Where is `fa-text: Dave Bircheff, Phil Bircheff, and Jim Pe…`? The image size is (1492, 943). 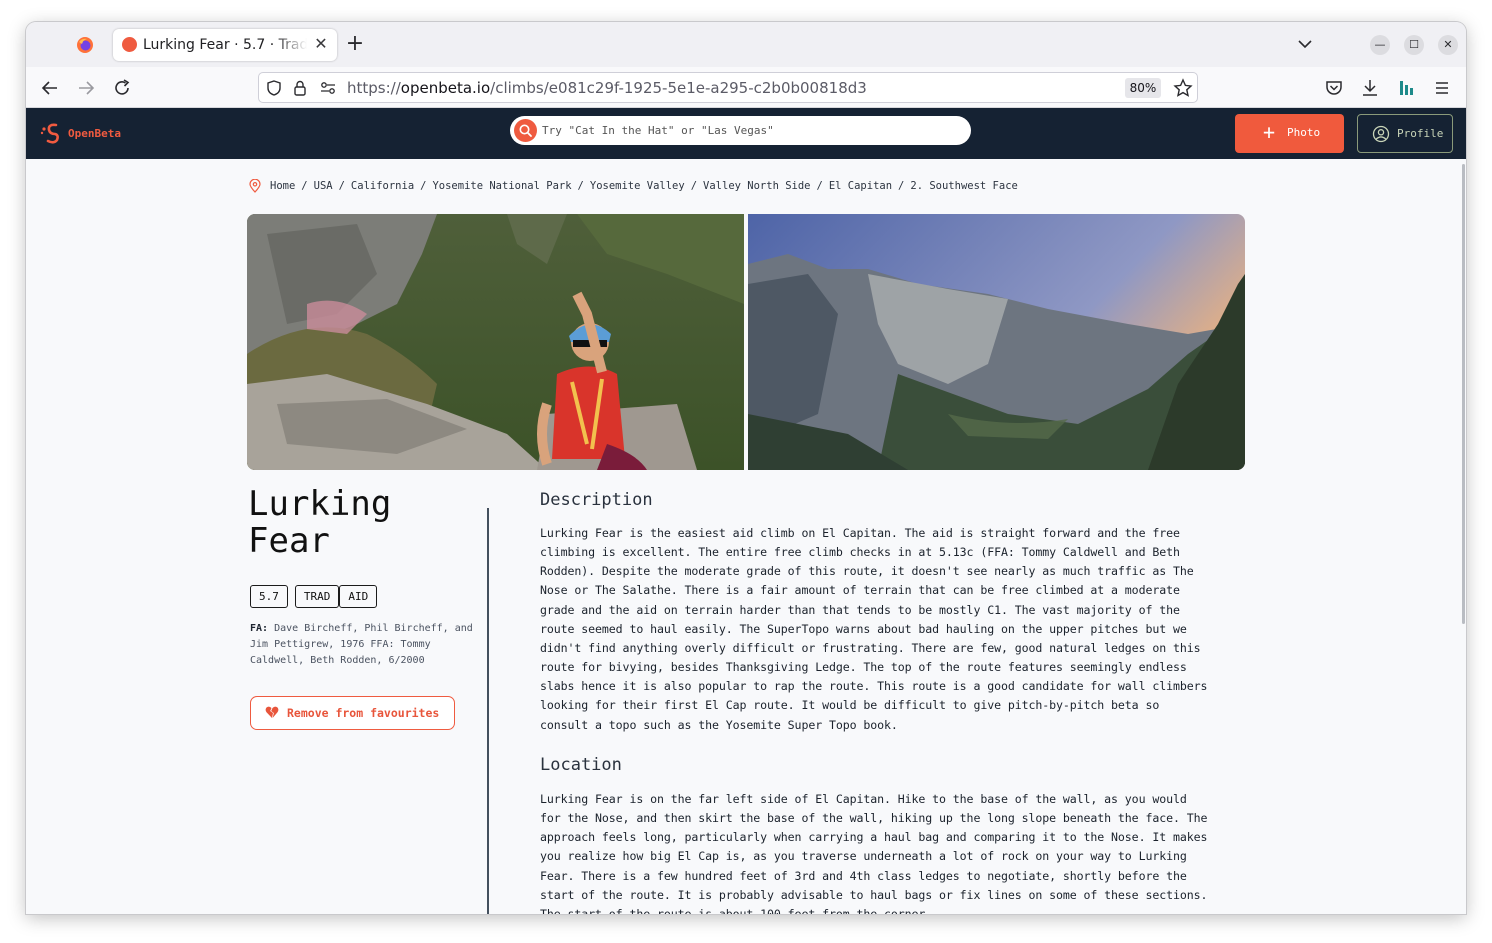 fa-text: Dave Bircheff, Phil Bircheff, and Jim Pe… is located at coordinates (361, 645).